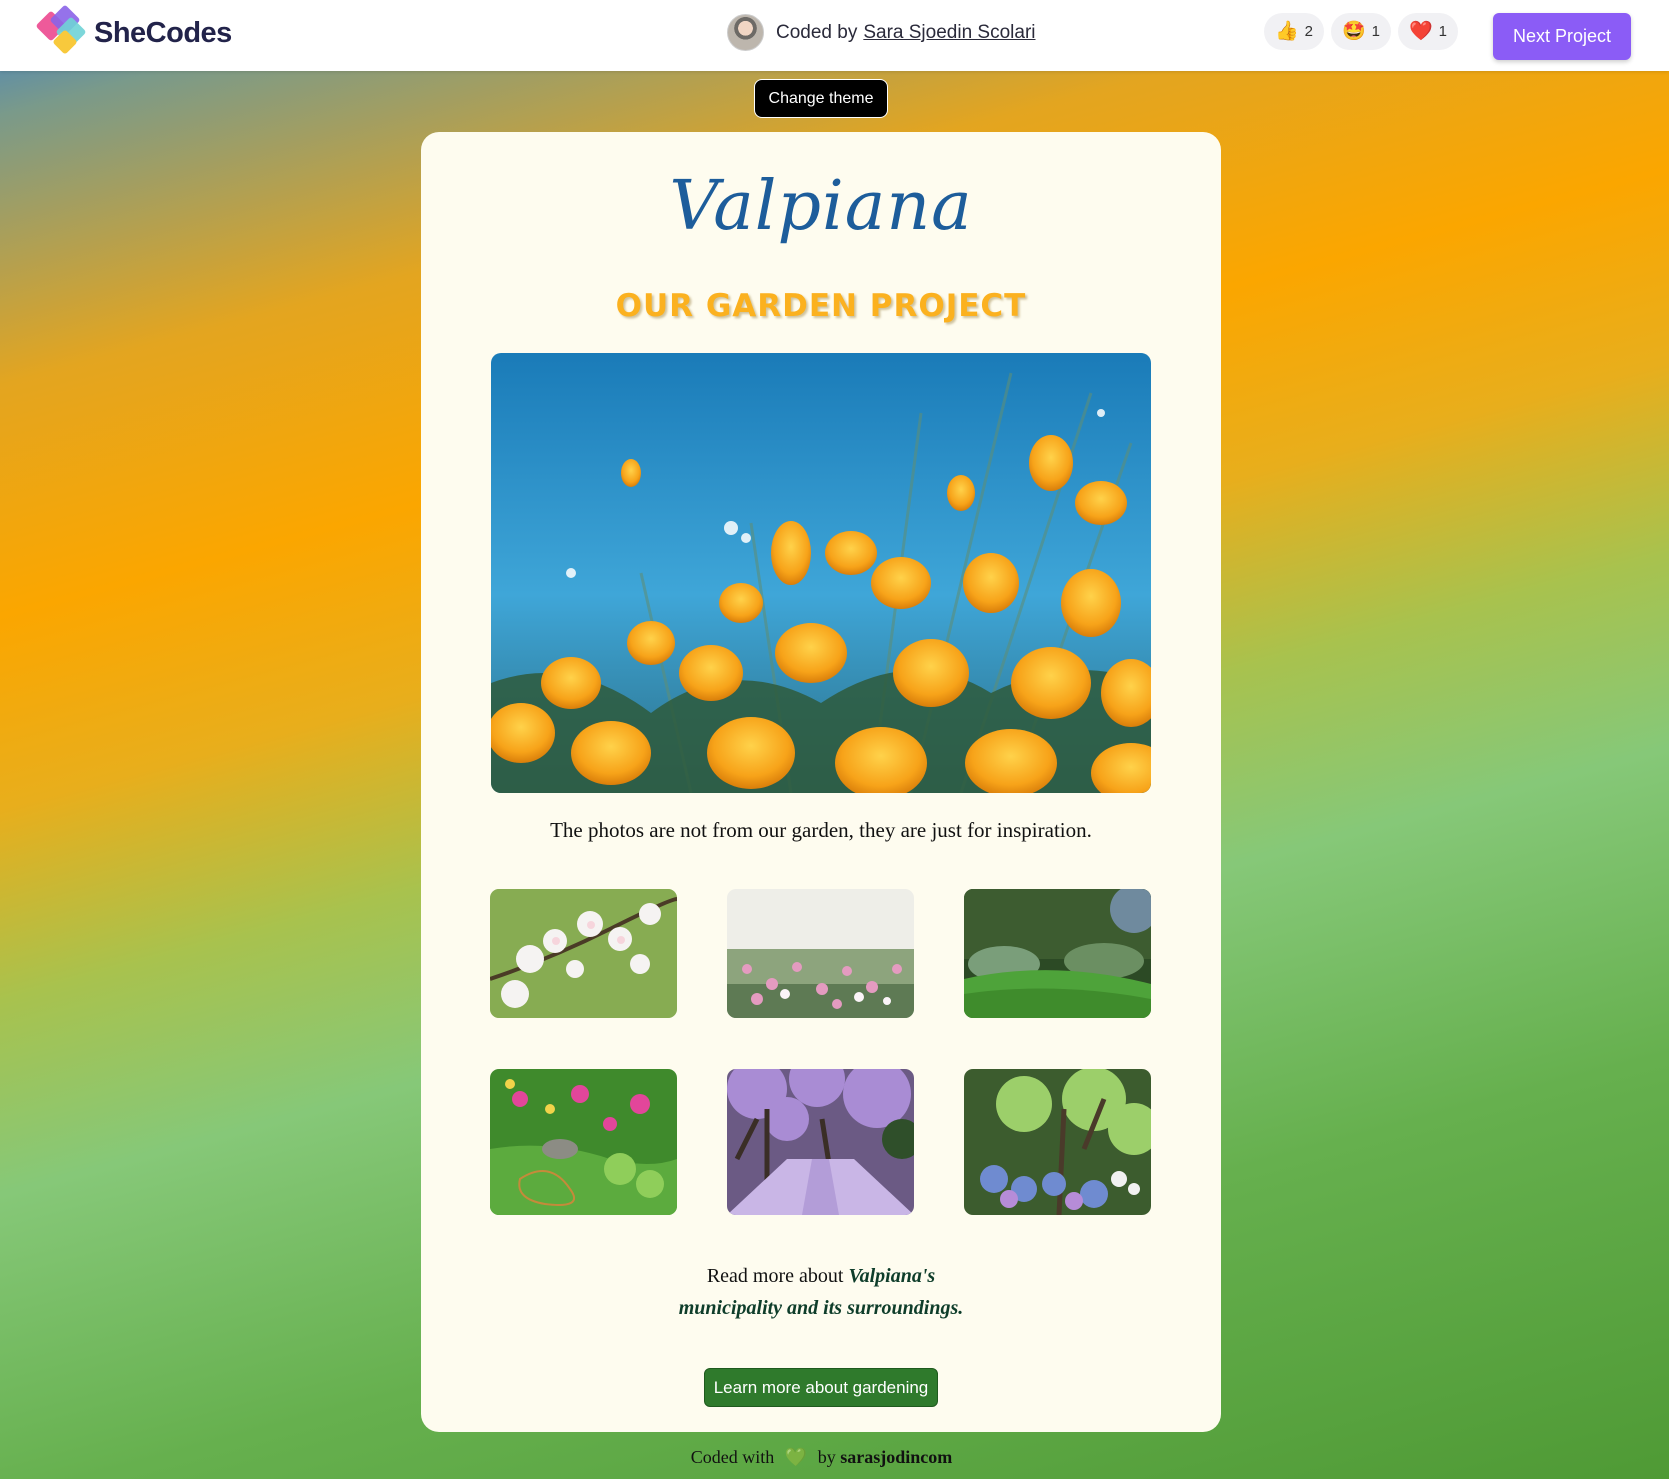 Image resolution: width=1669 pixels, height=1479 pixels. Describe the element at coordinates (163, 32) in the screenshot. I see `brand-name: SheCodes` at that location.